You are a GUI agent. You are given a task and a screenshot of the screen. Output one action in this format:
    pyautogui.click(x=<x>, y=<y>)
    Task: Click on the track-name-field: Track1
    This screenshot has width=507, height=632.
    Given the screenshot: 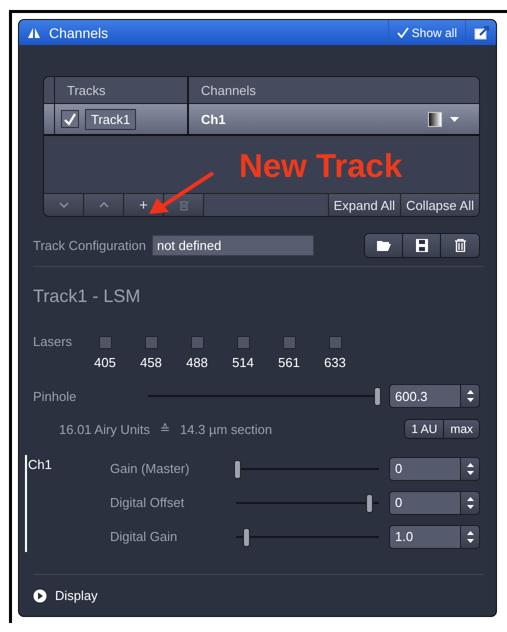 What is the action you would take?
    pyautogui.click(x=110, y=119)
    